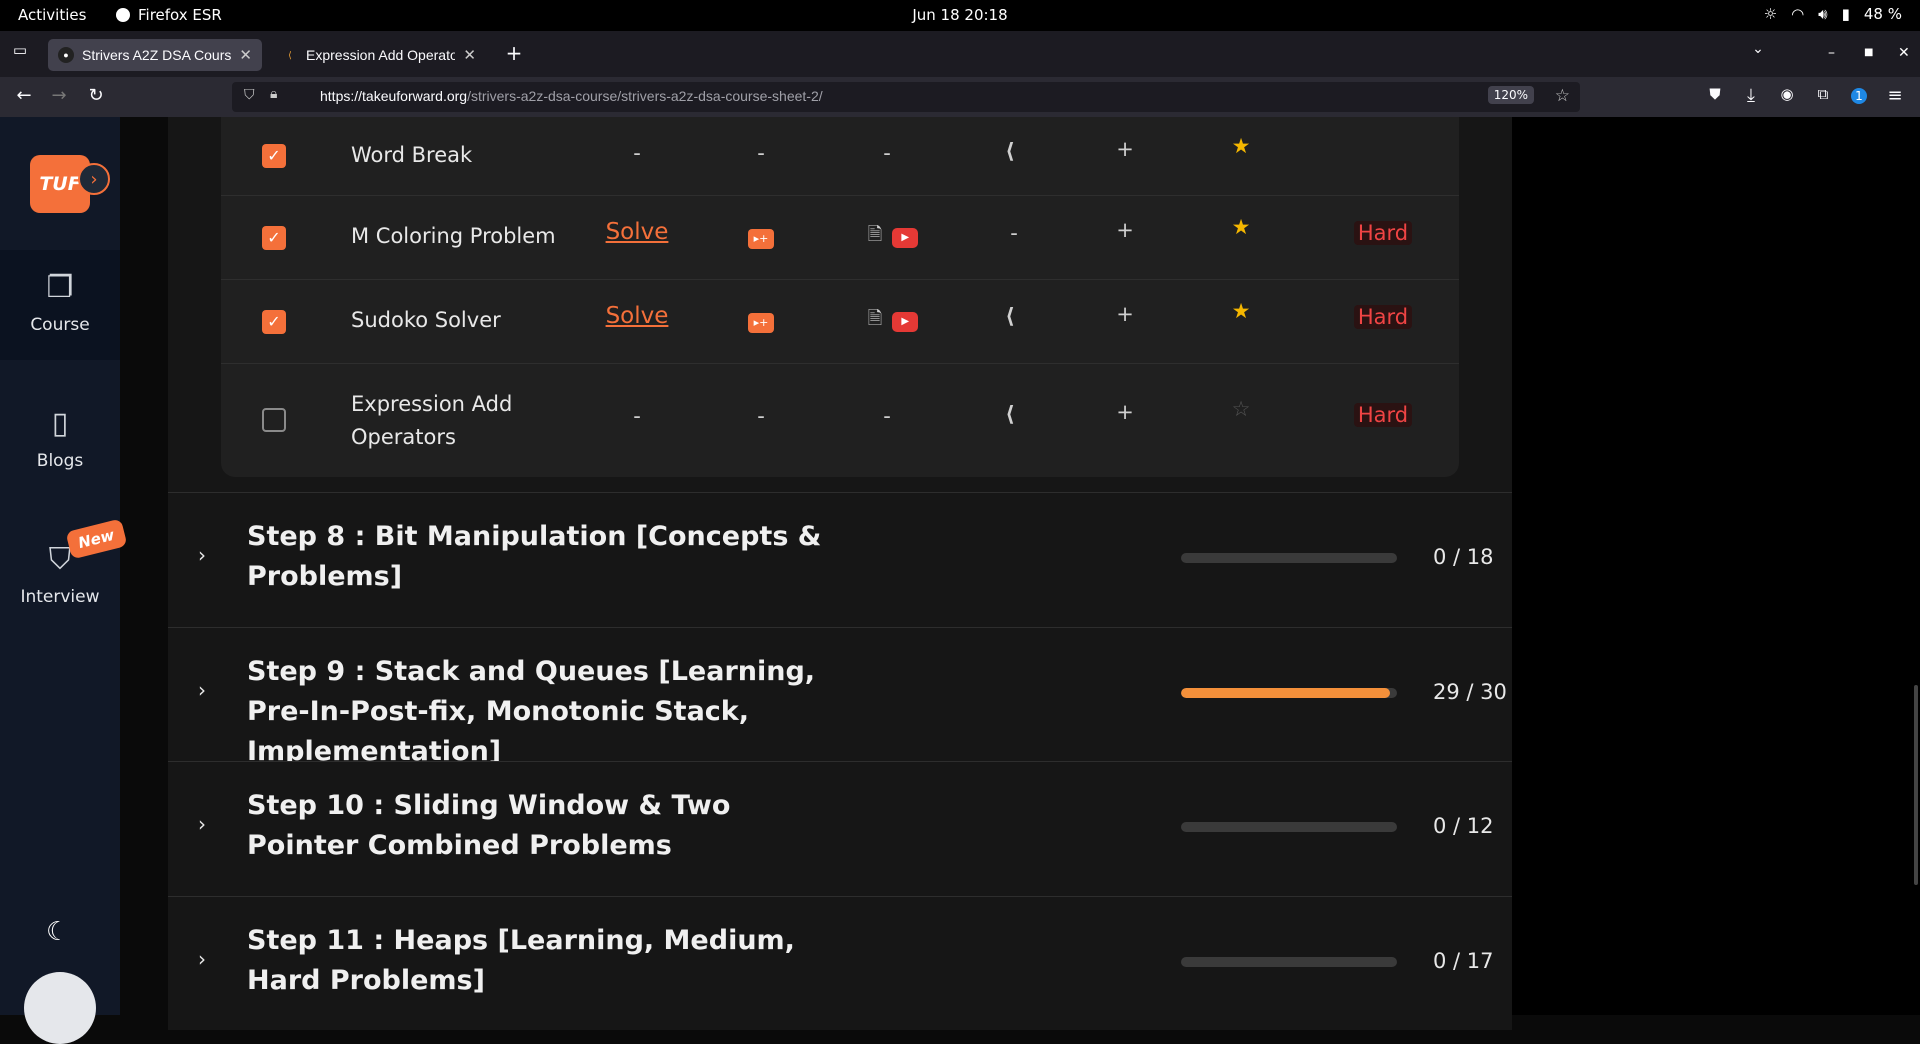 Image resolution: width=1920 pixels, height=1044 pixels. Describe the element at coordinates (64, 580) in the screenshot. I see `sidebar: TUF › ❐ Course ▯ Blogs ⛉ Interview New ☾` at that location.